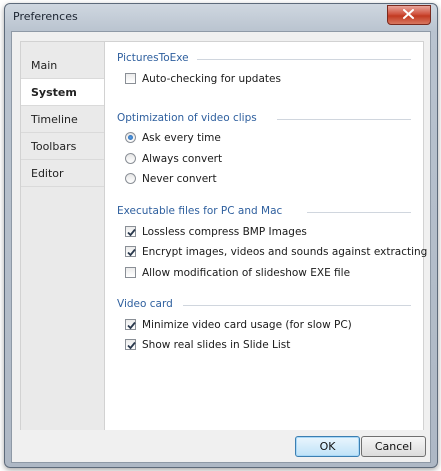  What do you see at coordinates (200, 211) in the screenshot?
I see `section-title-executable-files: Executable files for PC and Mac` at bounding box center [200, 211].